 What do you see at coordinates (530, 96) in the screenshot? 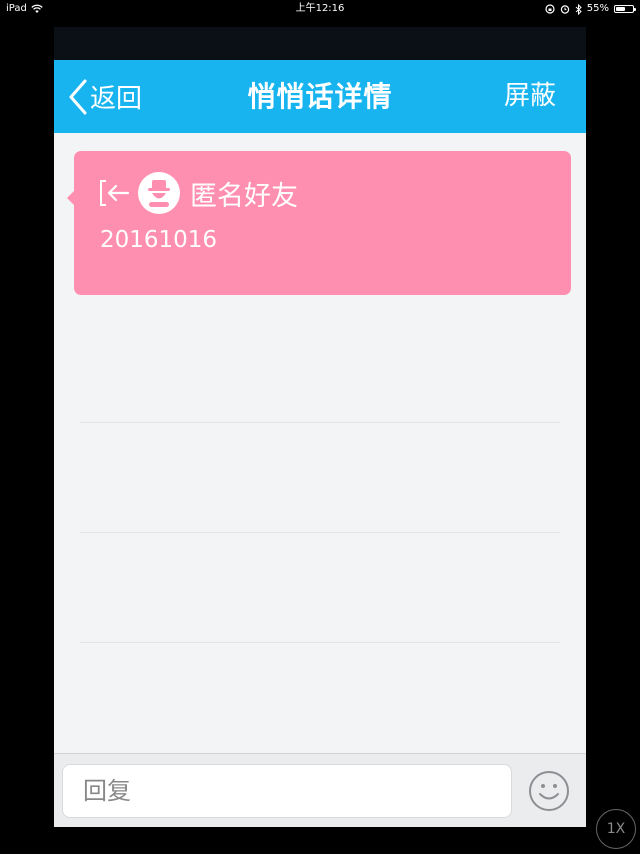
I see `block-button: 屏蔽` at bounding box center [530, 96].